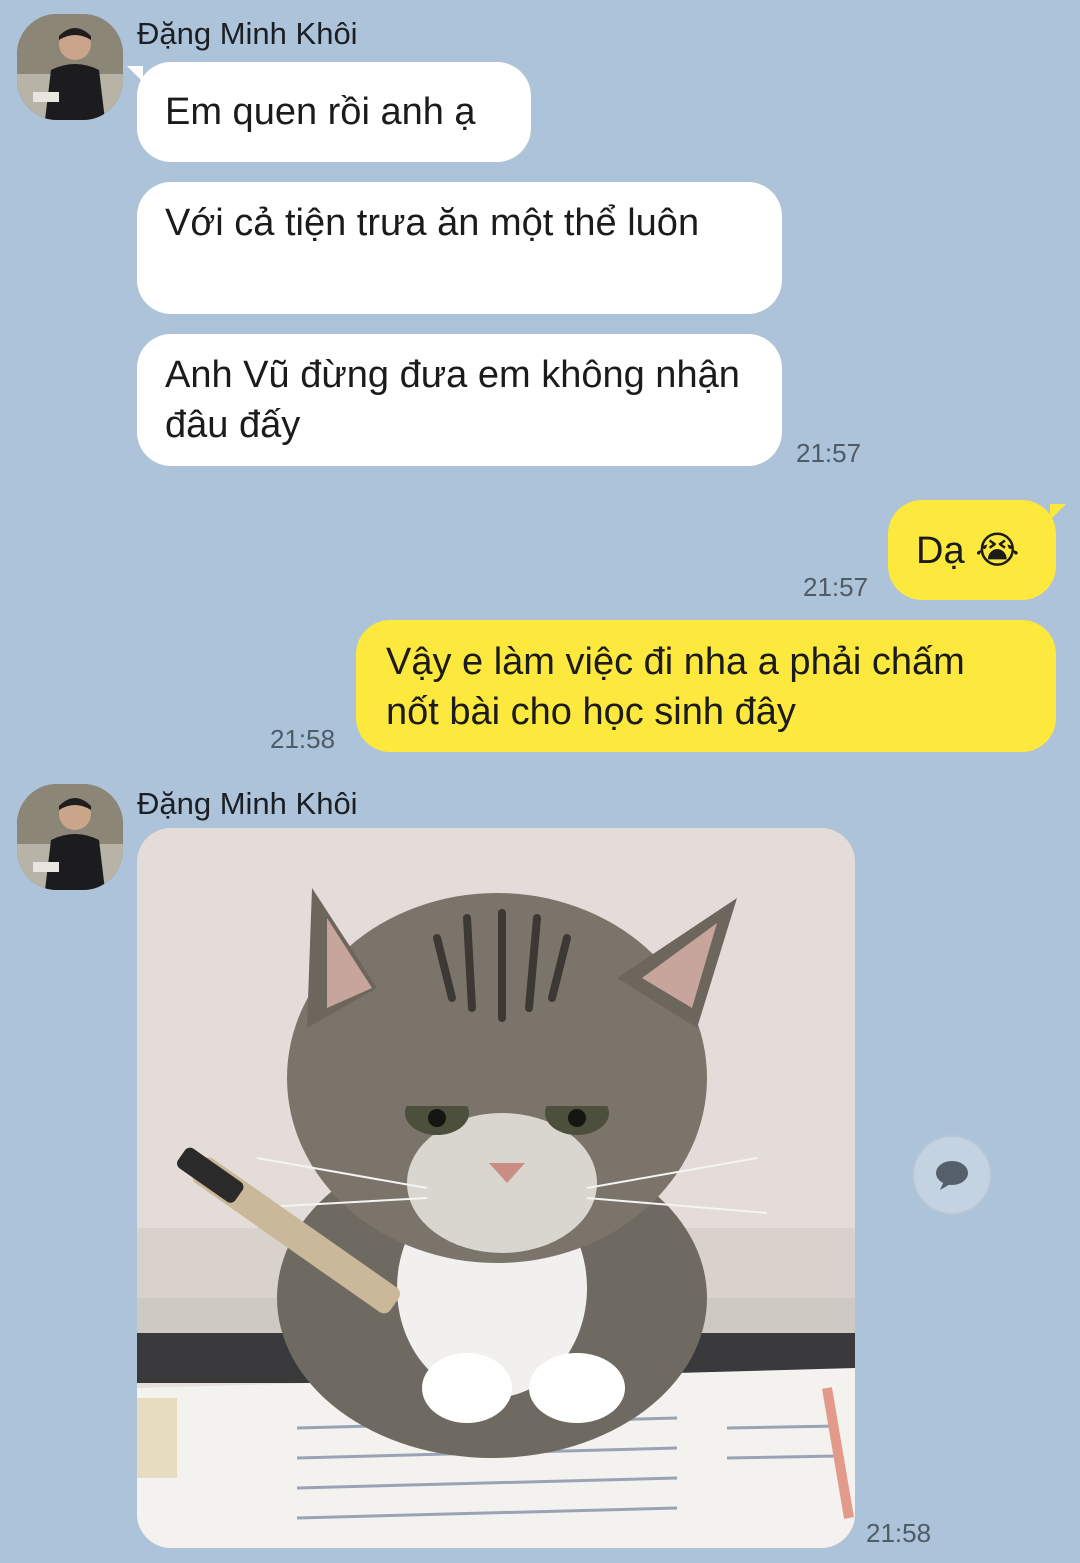  I want to click on message-bubble: Anh Vũ đừng đưa em không nhận đâu đấy, so click(459, 400).